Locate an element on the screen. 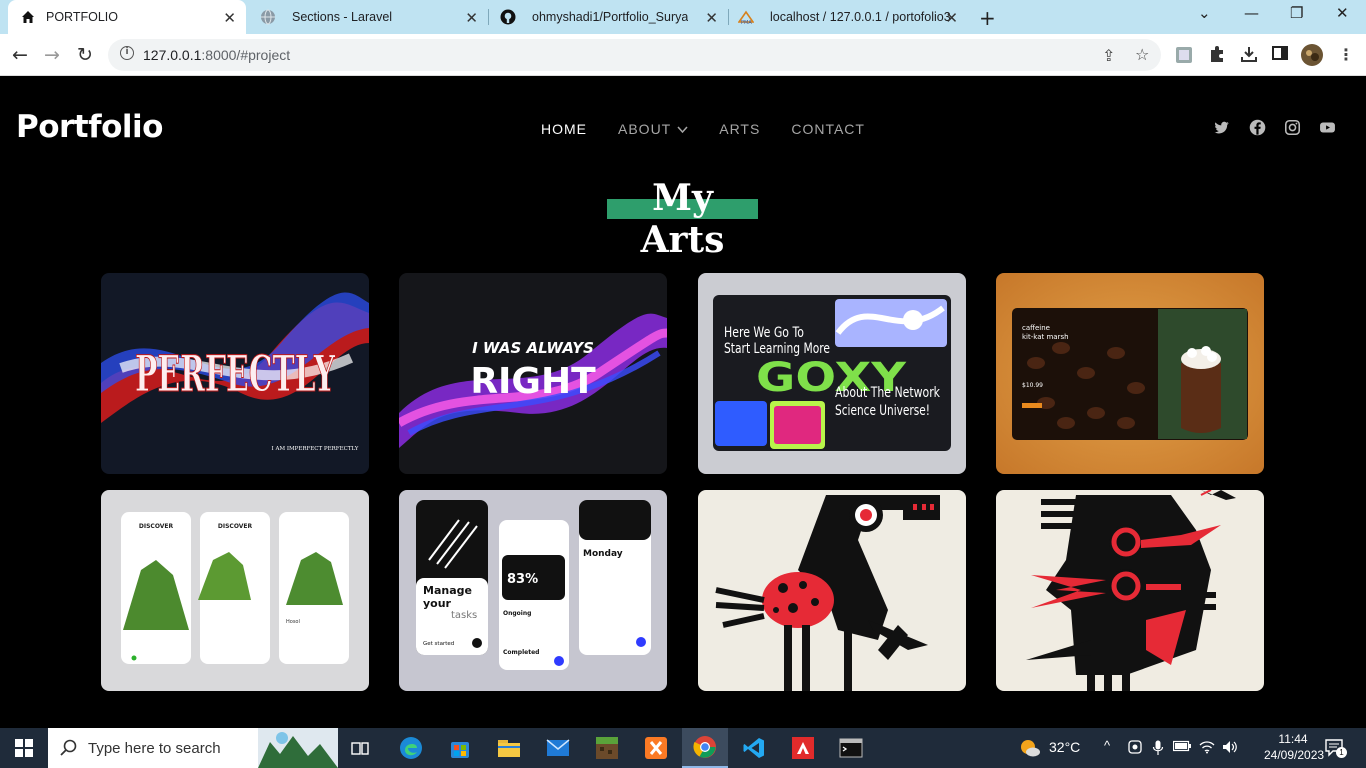  file-explorer-icon is located at coordinates (509, 748).